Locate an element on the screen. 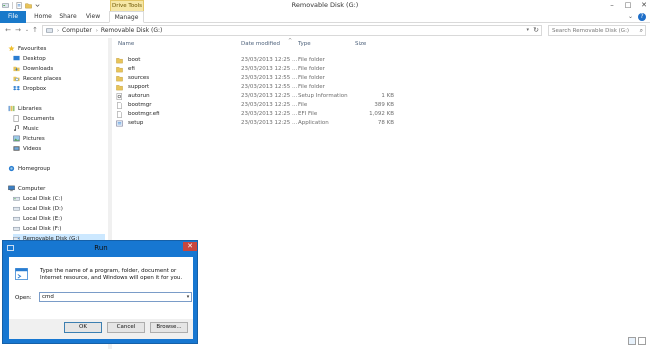  search-input: Search Removable Disk (G:) ⌕ is located at coordinates (597, 30).